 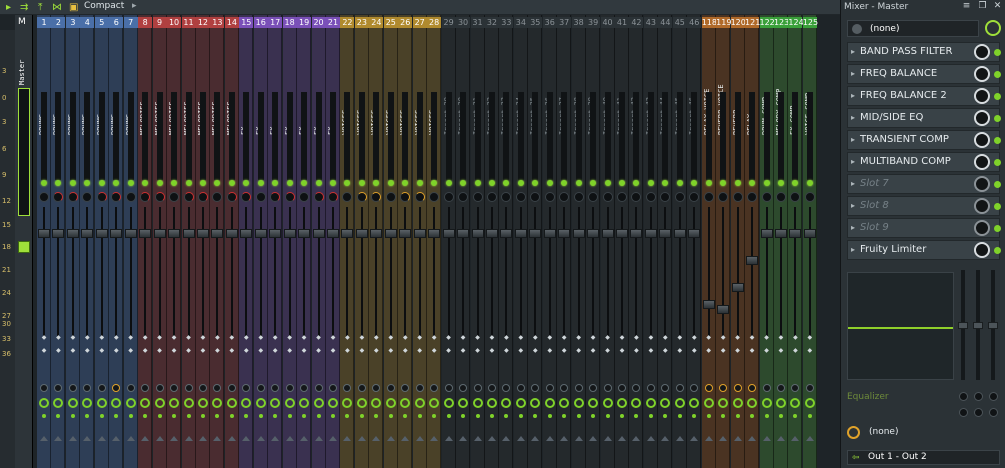 What do you see at coordinates (607, 22) in the screenshot?
I see `strip-number: 40` at bounding box center [607, 22].